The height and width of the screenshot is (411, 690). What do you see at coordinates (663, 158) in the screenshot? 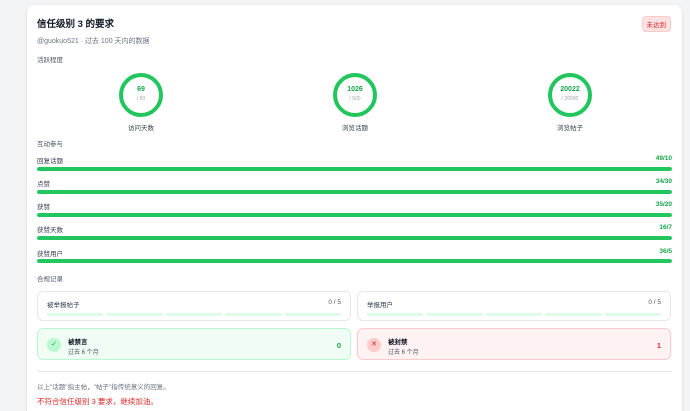
I see `progress-value: 49/10` at bounding box center [663, 158].